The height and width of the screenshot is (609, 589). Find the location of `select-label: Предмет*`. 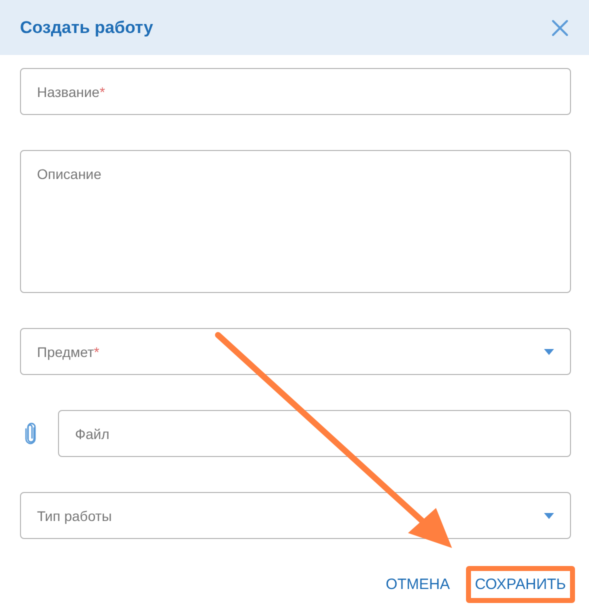

select-label: Предмет* is located at coordinates (68, 352).